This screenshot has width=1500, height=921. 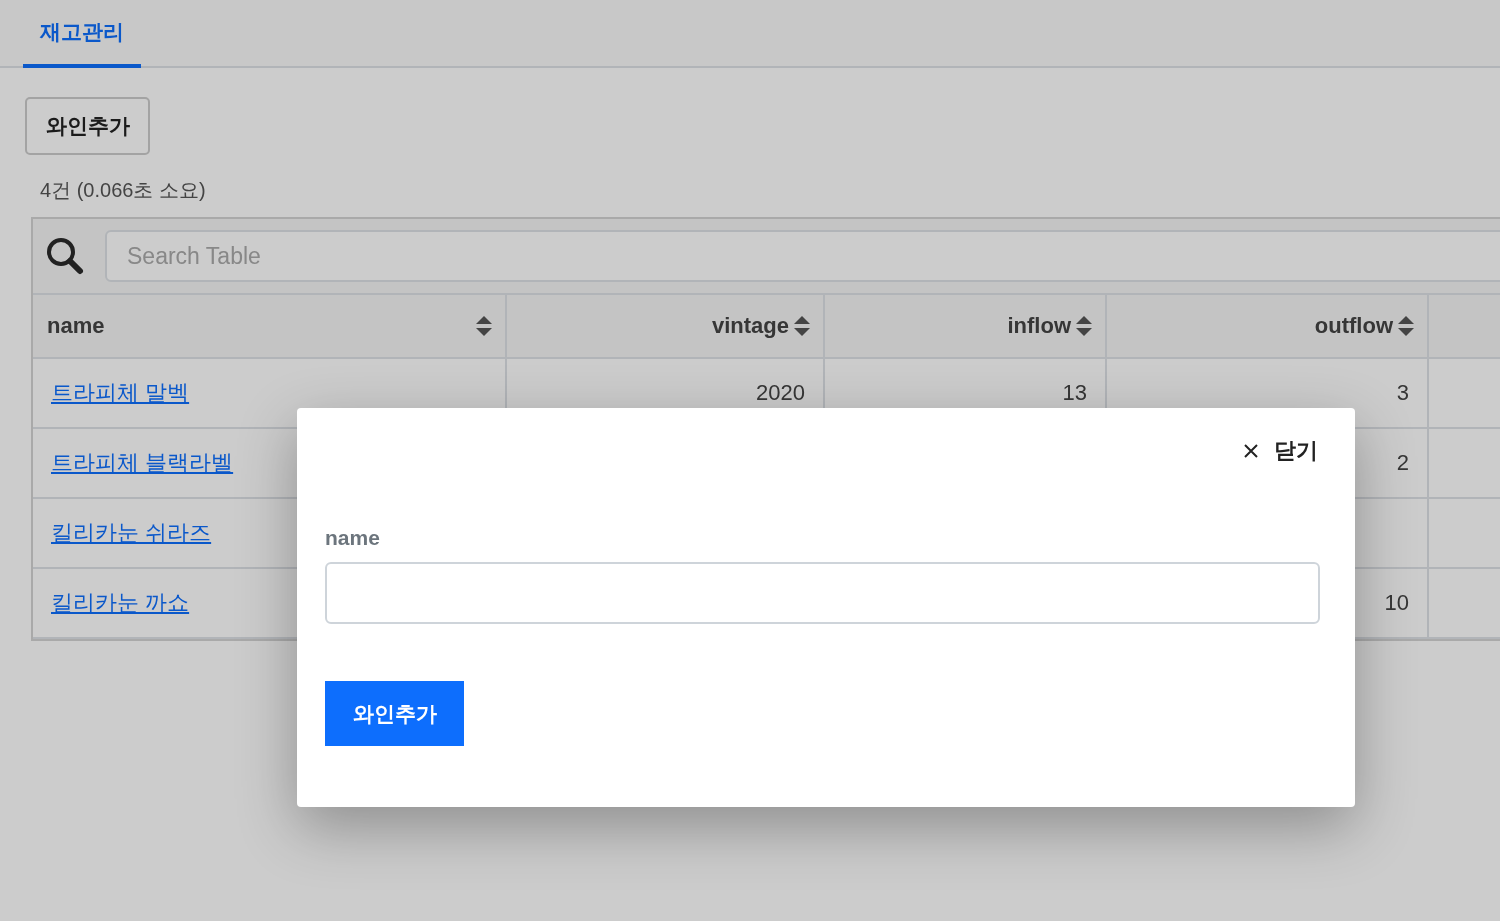 I want to click on wine-name-link: 킬리카눈 까쇼, so click(x=120, y=603).